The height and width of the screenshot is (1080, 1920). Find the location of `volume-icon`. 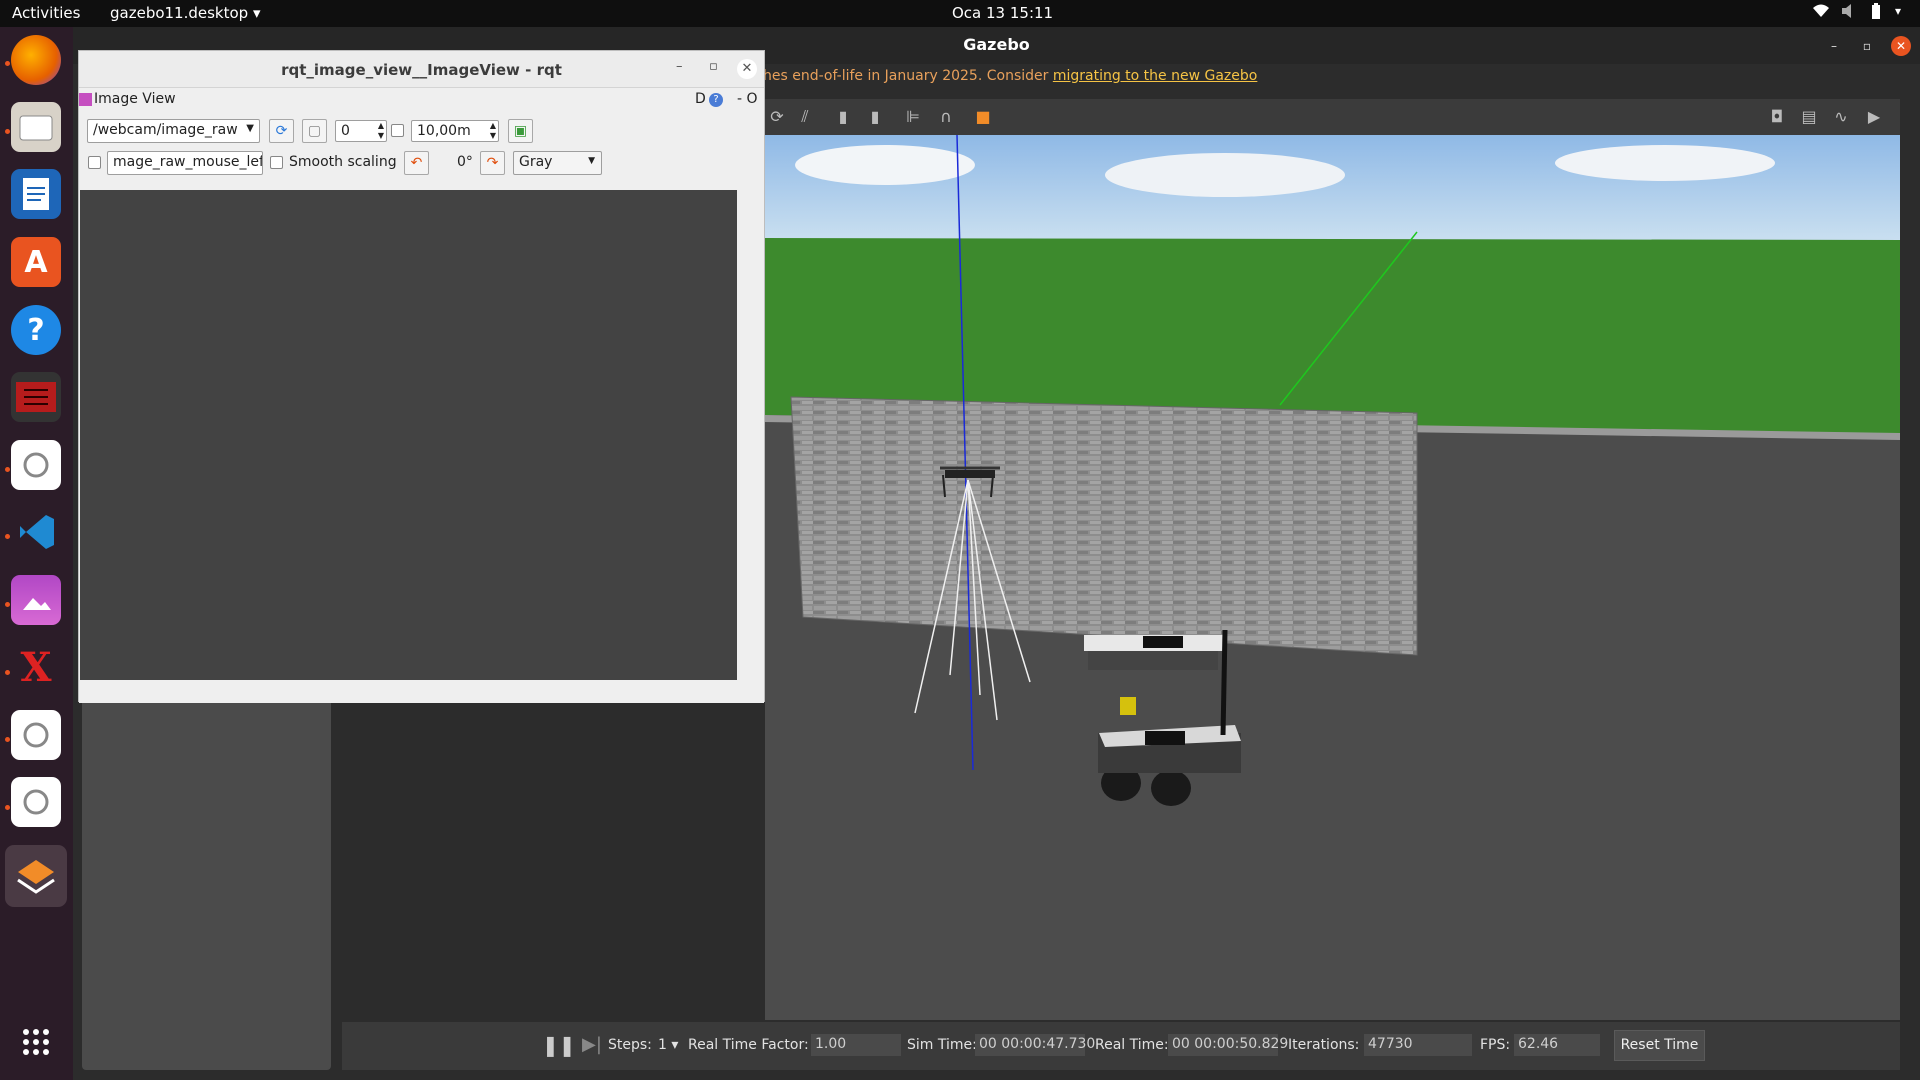

volume-icon is located at coordinates (1849, 13).